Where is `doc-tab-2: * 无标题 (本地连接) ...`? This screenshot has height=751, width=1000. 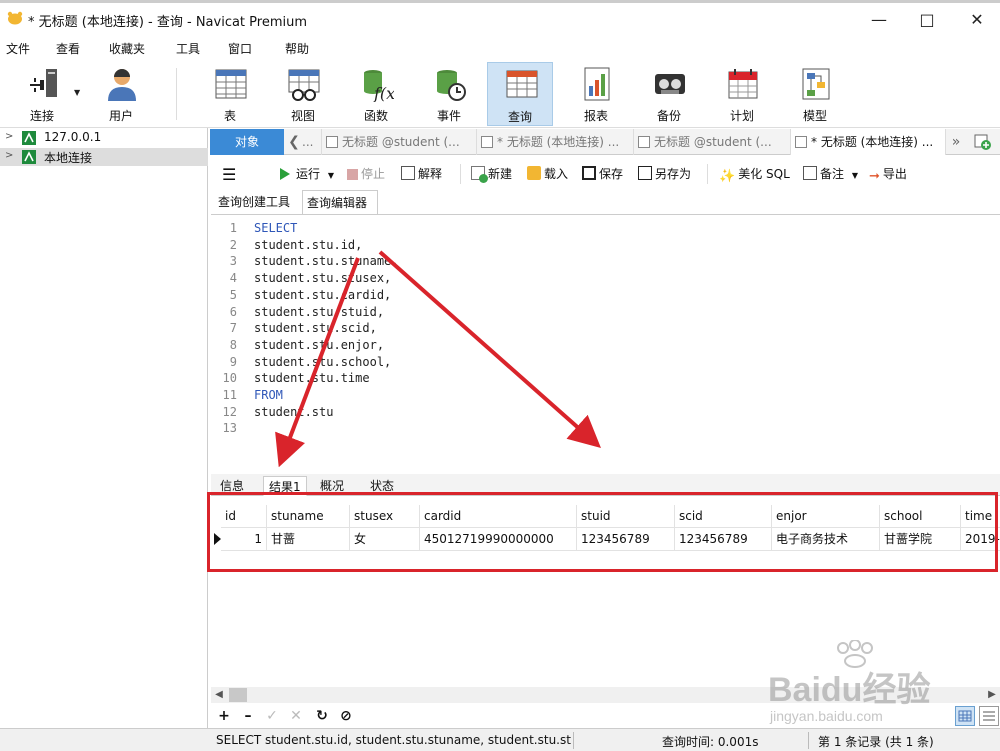 doc-tab-2: * 无标题 (本地连接) ... is located at coordinates (555, 142).